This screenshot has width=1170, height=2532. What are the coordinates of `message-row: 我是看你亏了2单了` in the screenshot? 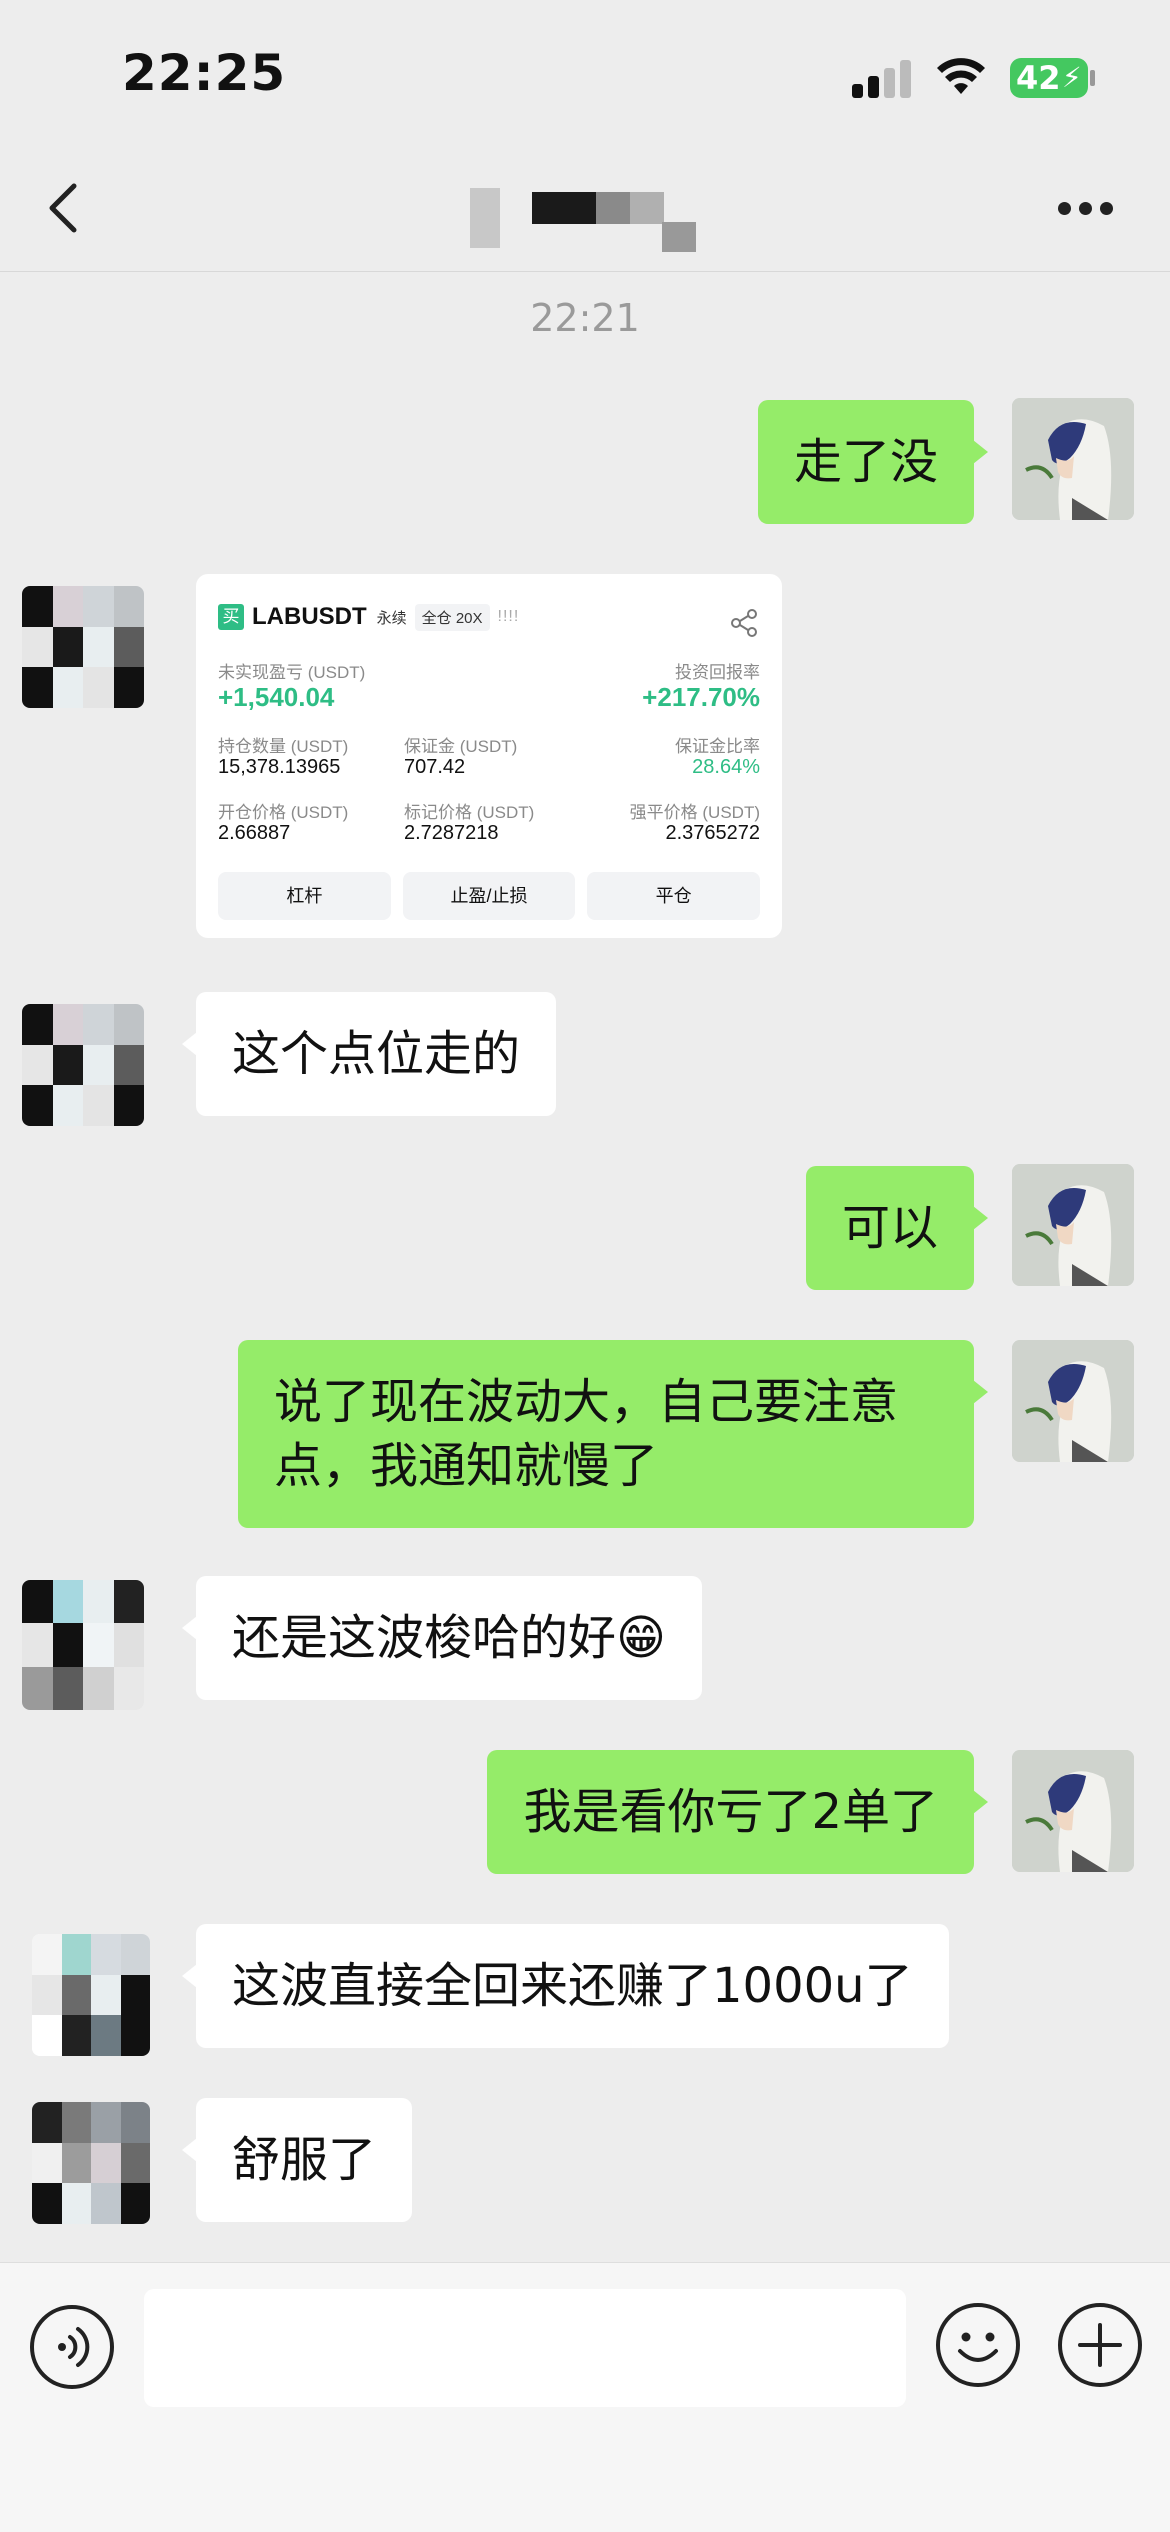 It's located at (585, 1813).